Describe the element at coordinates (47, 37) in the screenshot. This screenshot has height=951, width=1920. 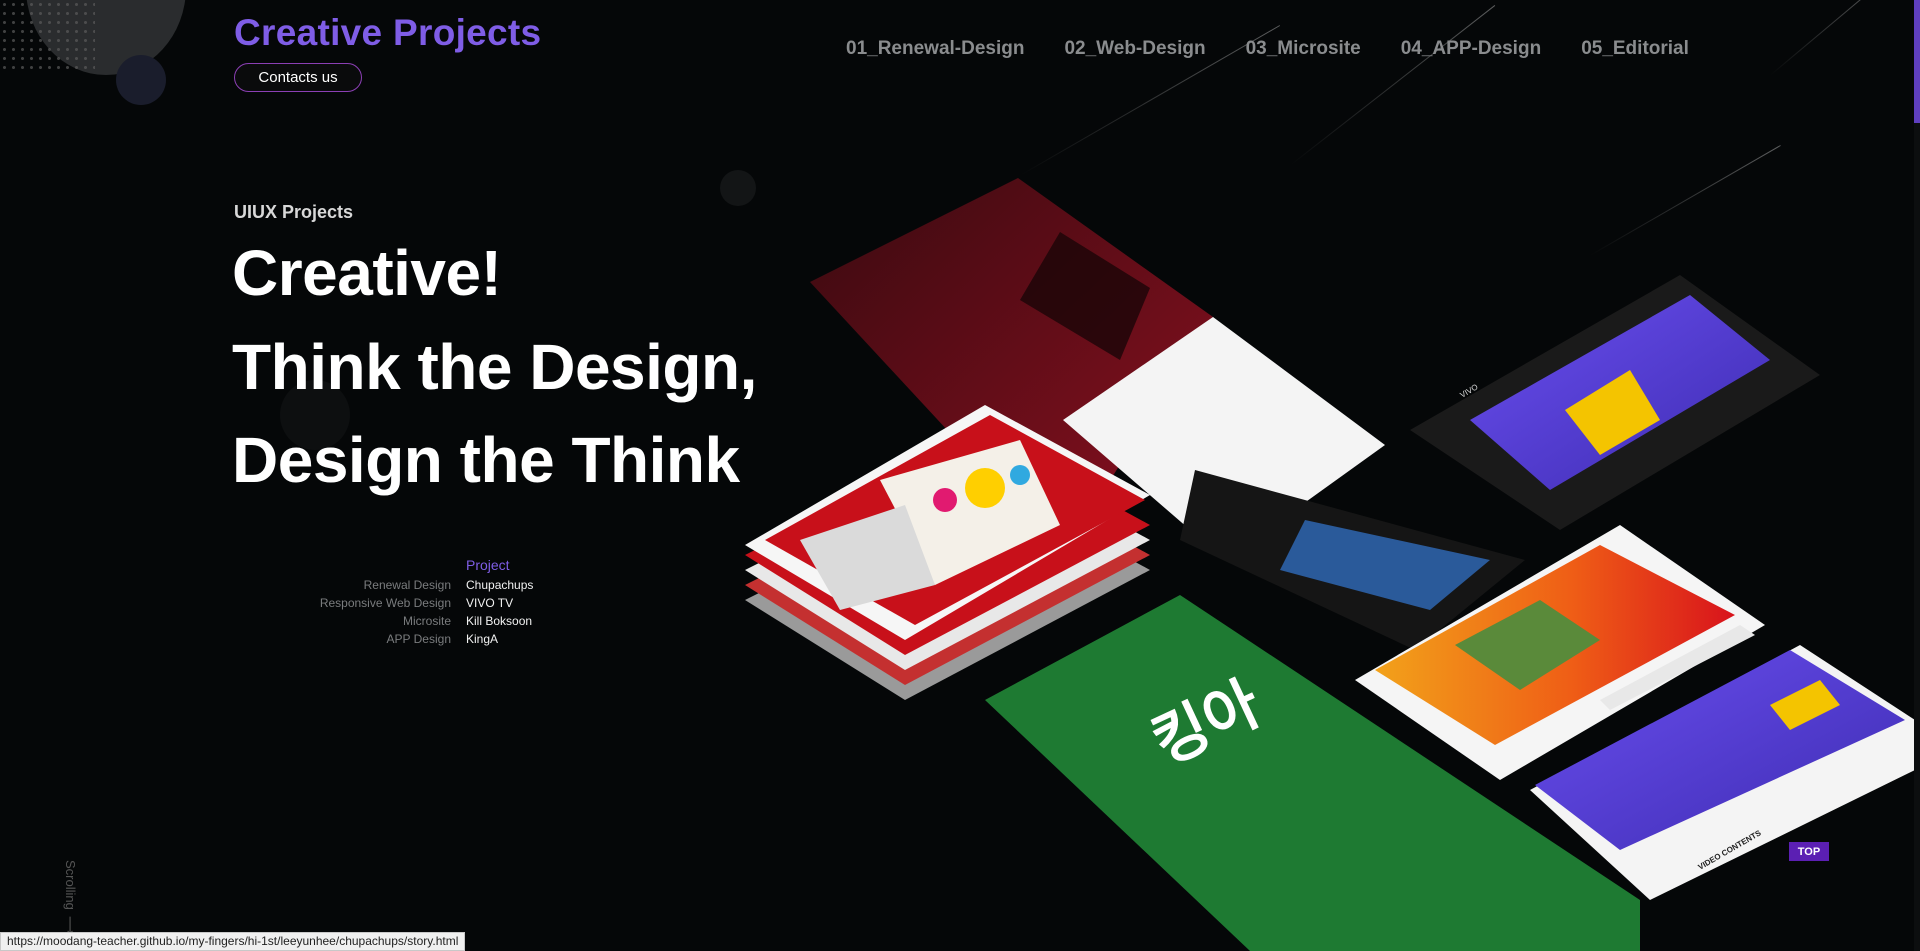
I see `decor-dot-grid` at that location.